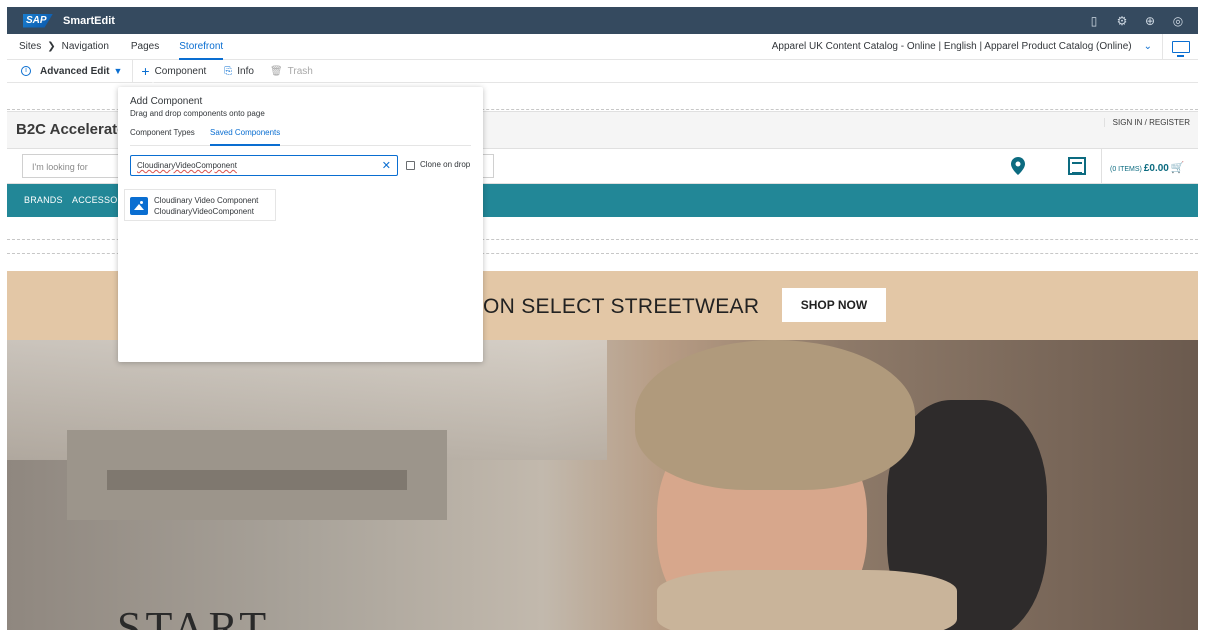 The image size is (1205, 630). I want to click on settings-icon: ⚙, so click(1122, 21).